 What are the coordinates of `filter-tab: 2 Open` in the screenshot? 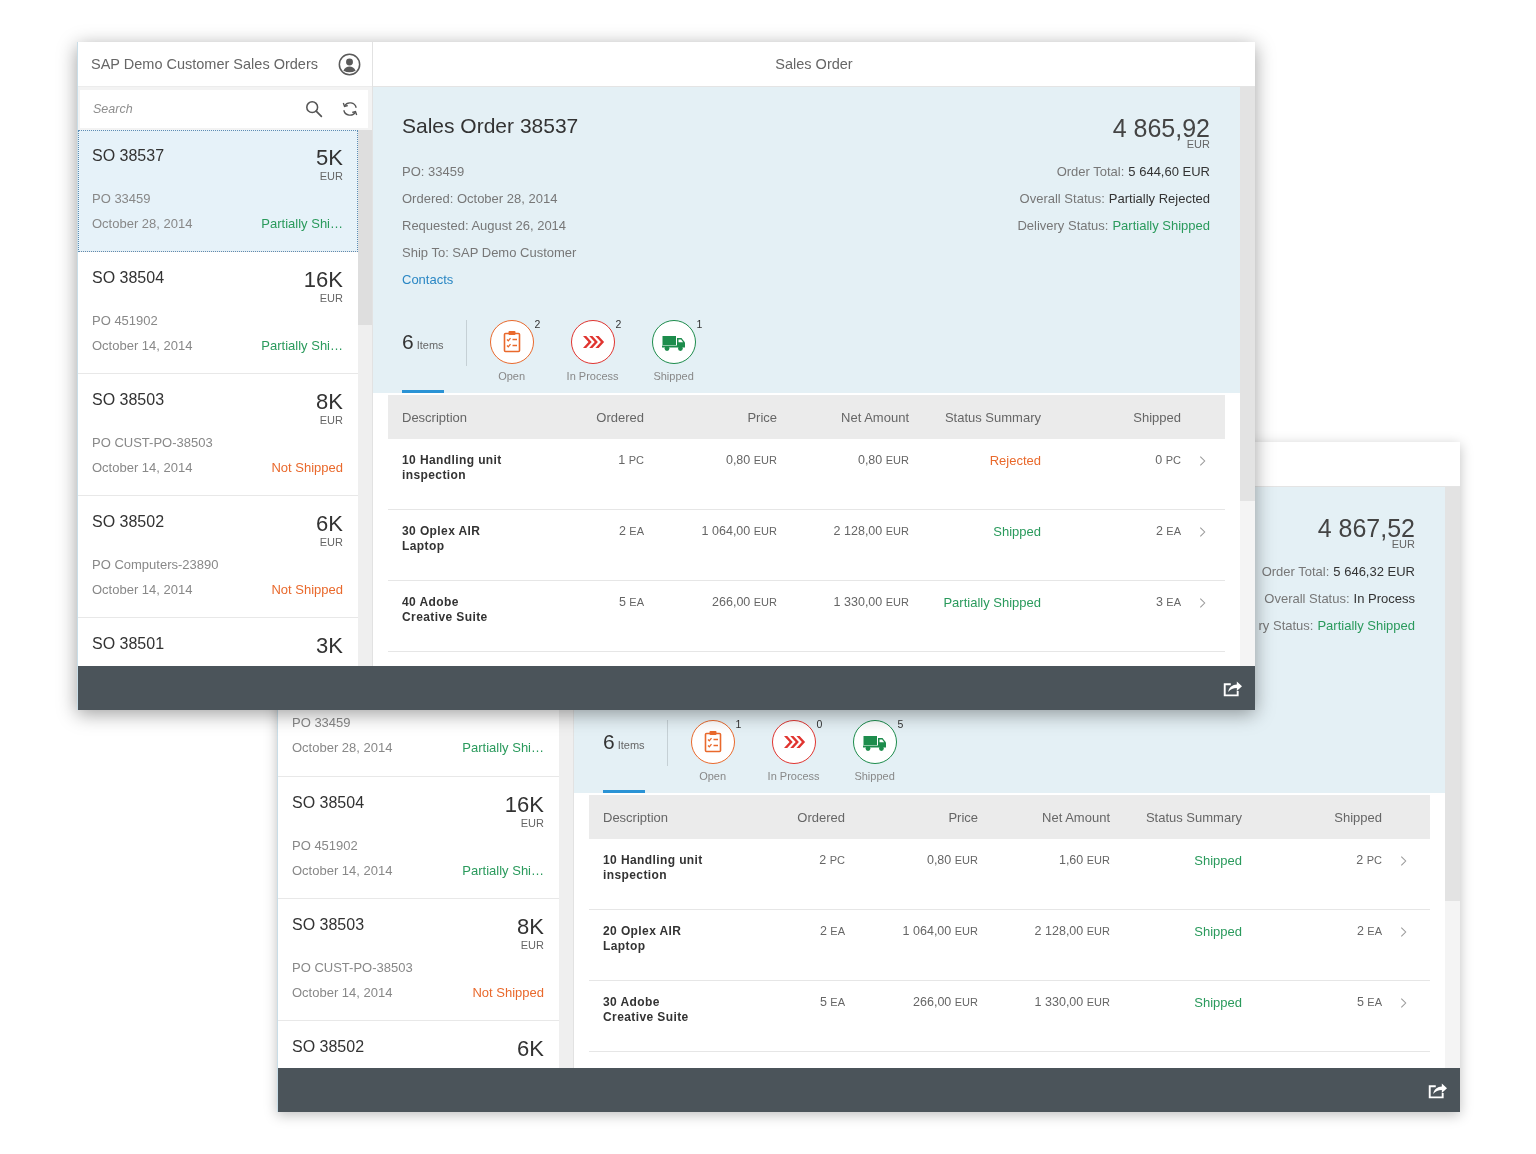 It's located at (511, 352).